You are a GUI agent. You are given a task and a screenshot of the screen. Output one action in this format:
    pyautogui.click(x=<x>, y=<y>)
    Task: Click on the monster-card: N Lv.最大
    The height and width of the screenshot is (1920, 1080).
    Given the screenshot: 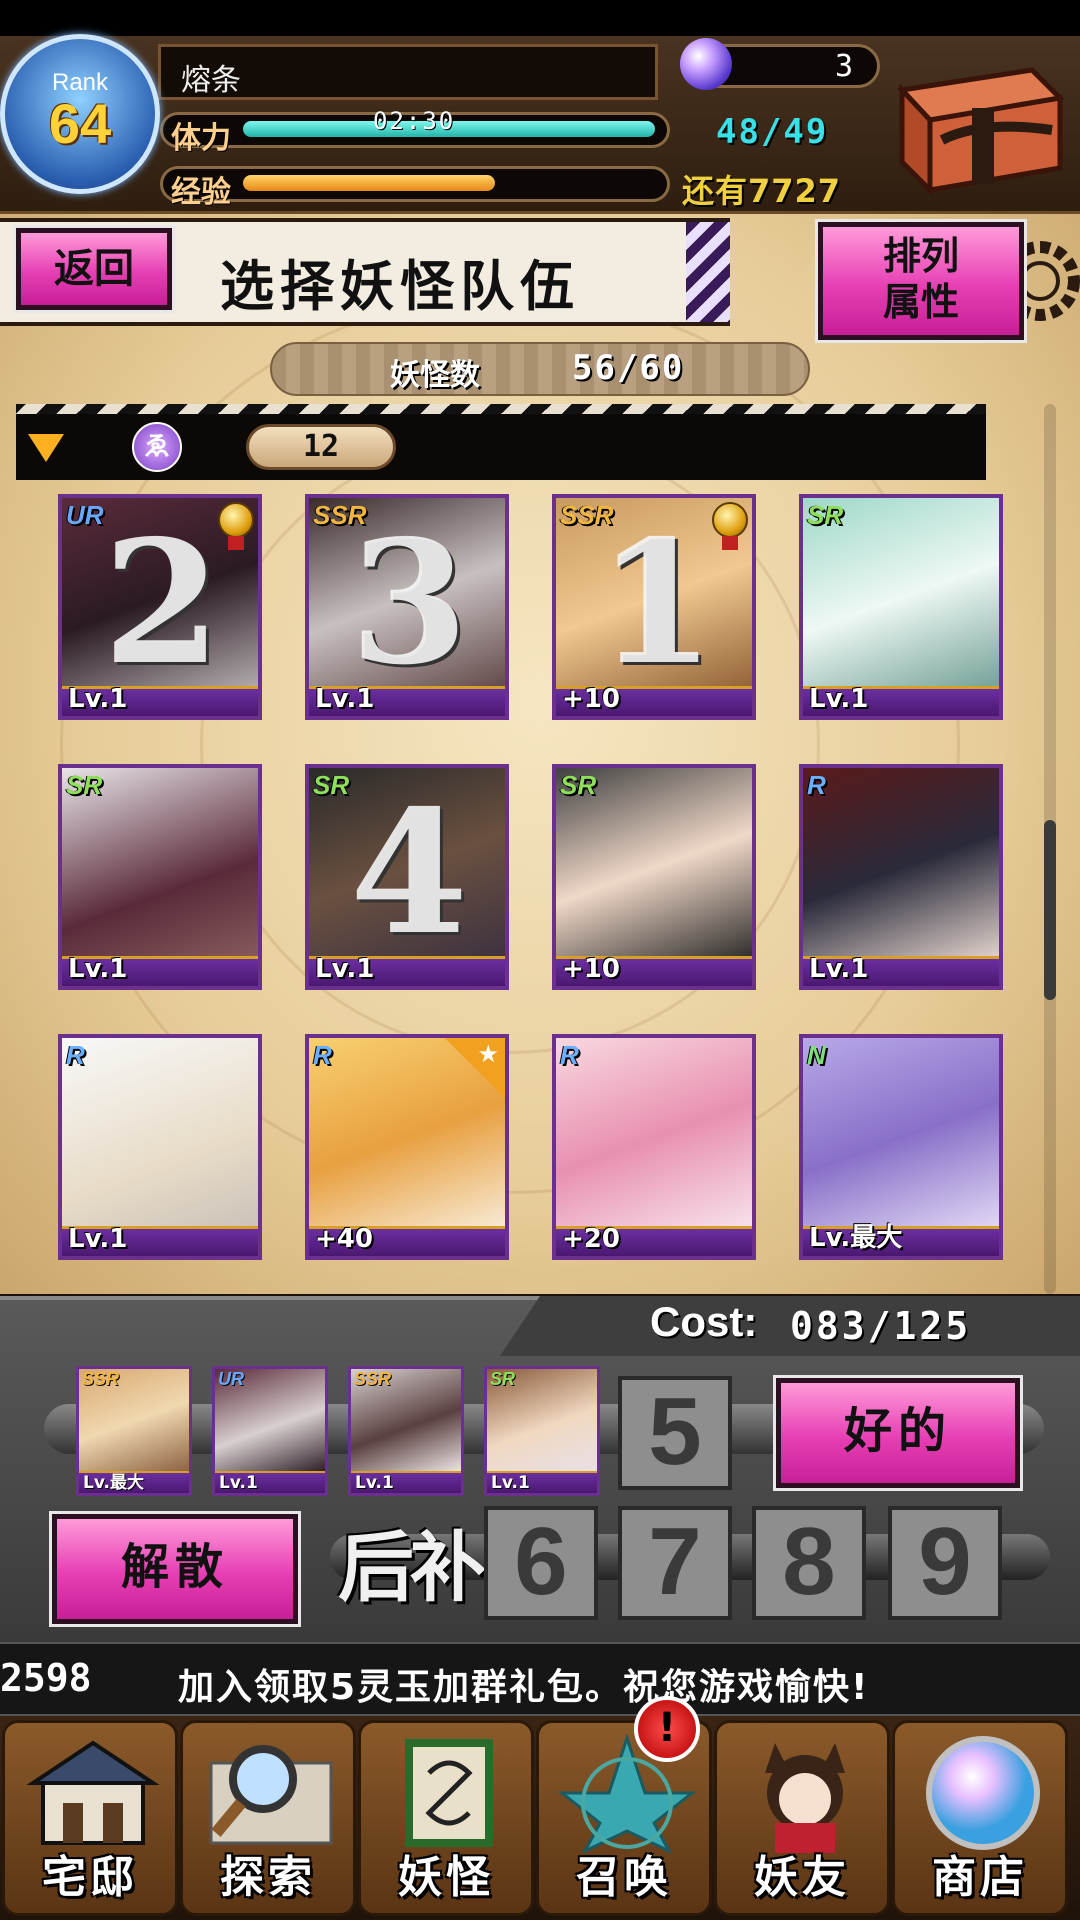 What is the action you would take?
    pyautogui.click(x=901, y=1147)
    